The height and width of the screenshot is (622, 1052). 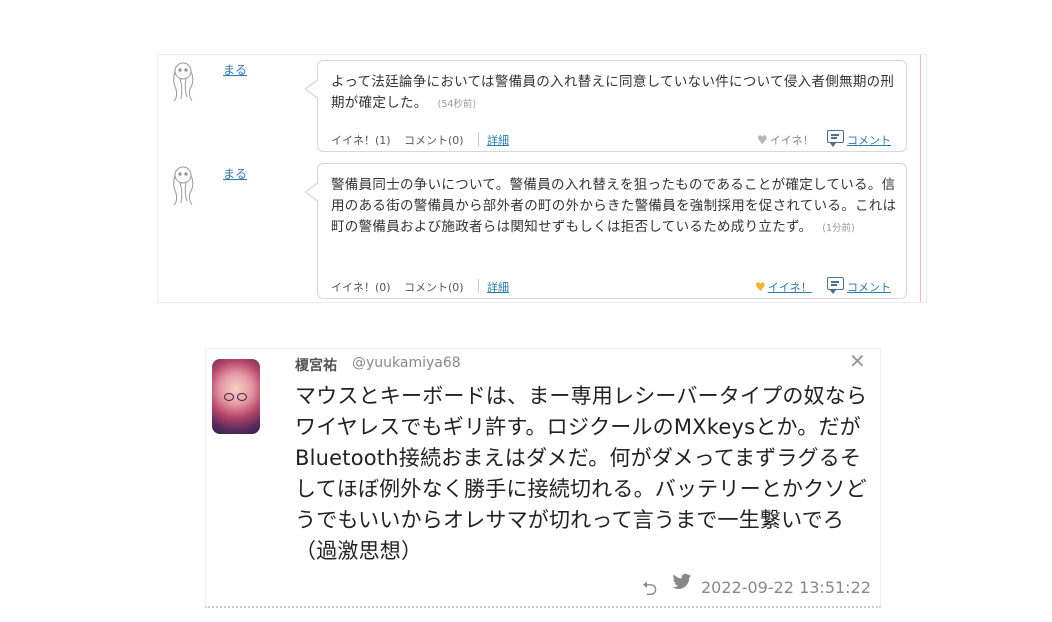 What do you see at coordinates (361, 140) in the screenshot?
I see `like-count: イイネ！(1)` at bounding box center [361, 140].